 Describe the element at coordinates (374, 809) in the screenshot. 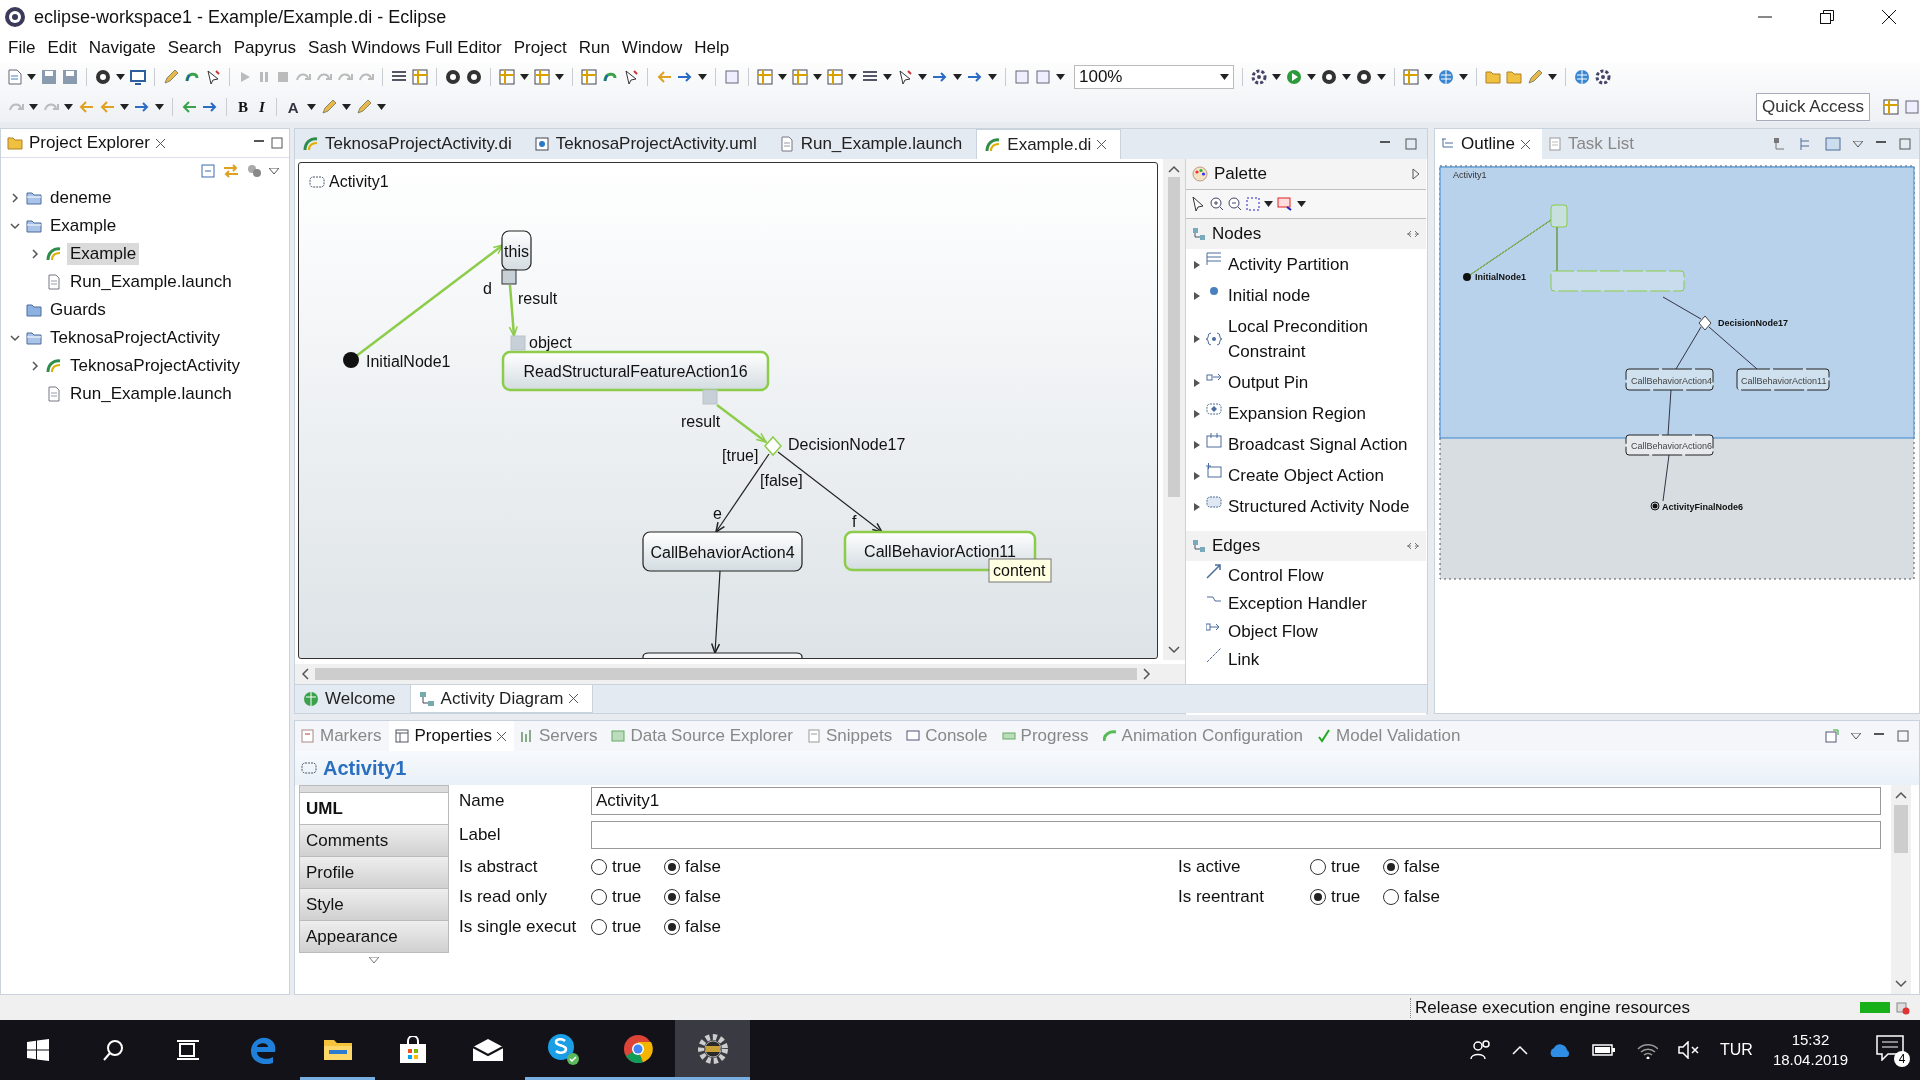

I see `property-tab: UML` at that location.